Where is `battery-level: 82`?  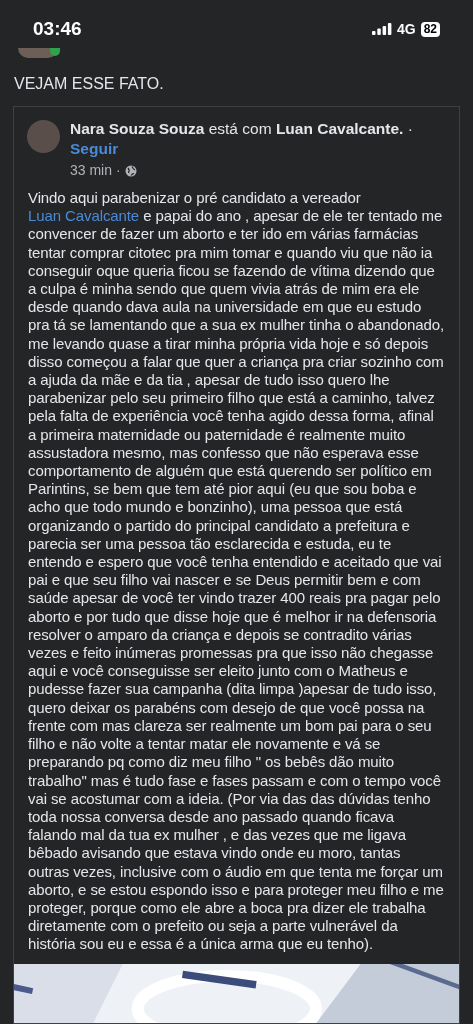 battery-level: 82 is located at coordinates (430, 29).